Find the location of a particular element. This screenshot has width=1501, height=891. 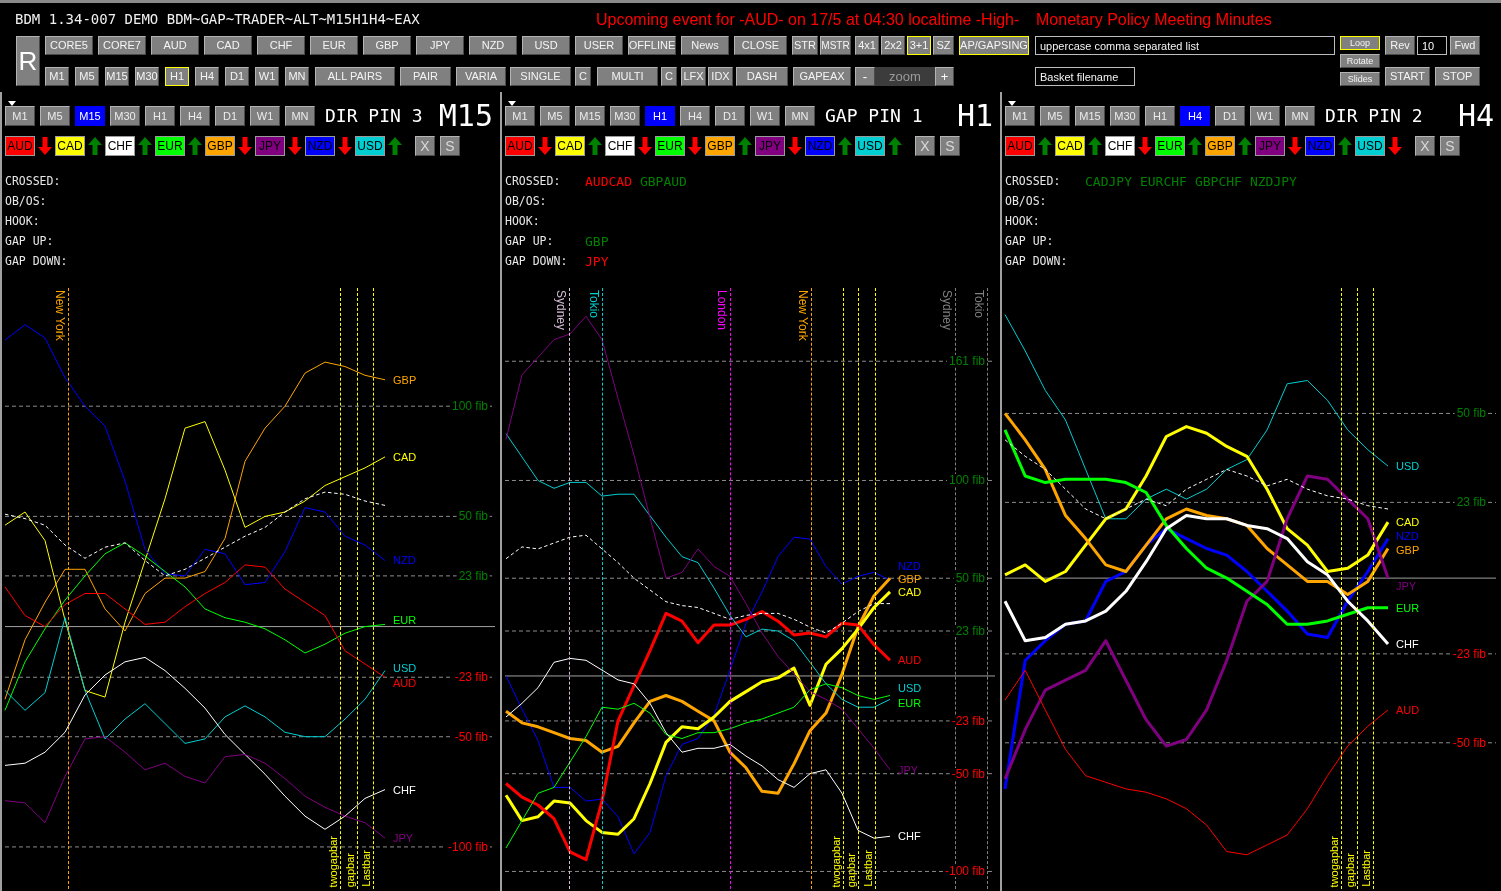

toolbar-button: NZD is located at coordinates (493, 45).